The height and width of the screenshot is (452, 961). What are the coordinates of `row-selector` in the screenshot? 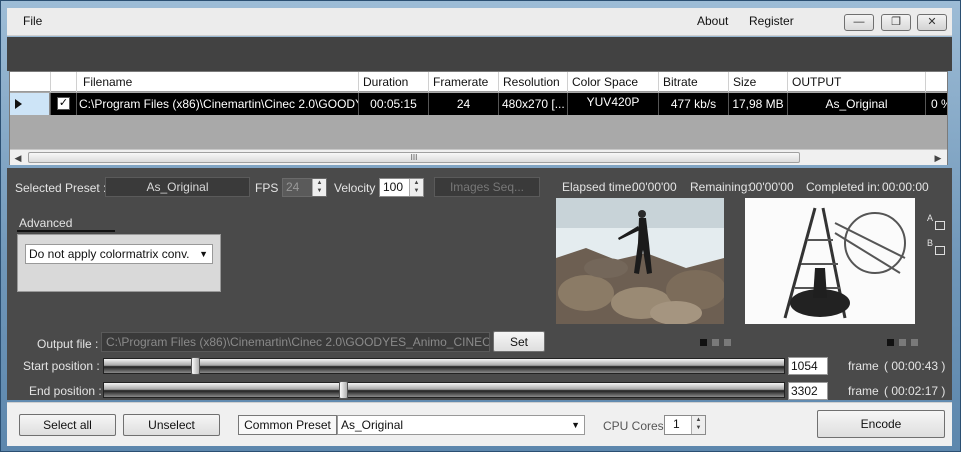 It's located at (30, 104).